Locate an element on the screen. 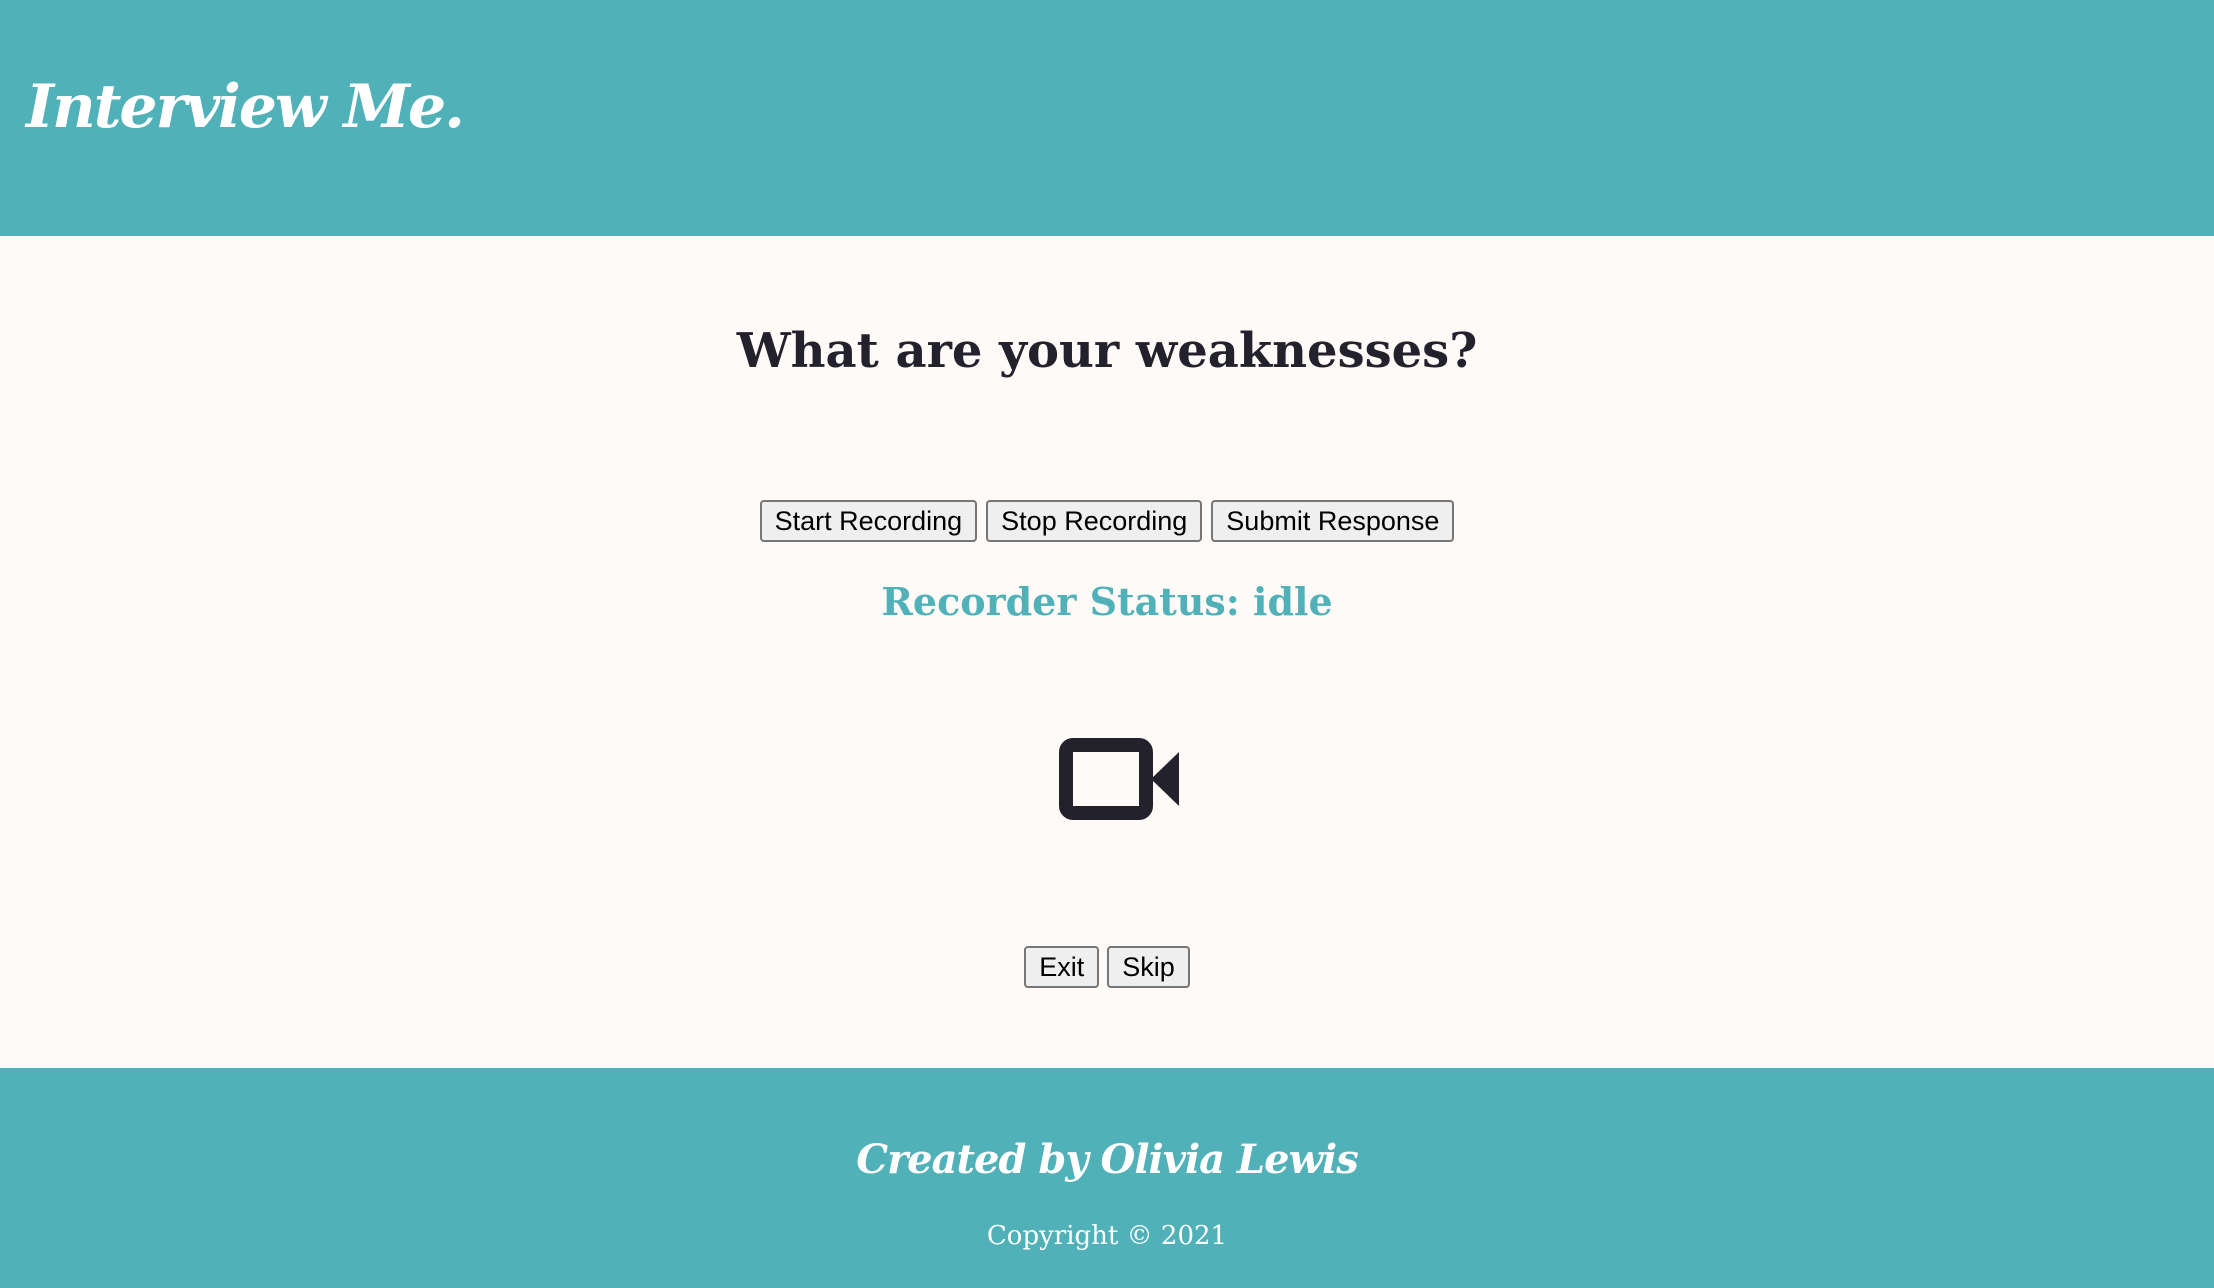 Image resolution: width=2214 pixels, height=1288 pixels. start-recording-button: Start Recording is located at coordinates (868, 521).